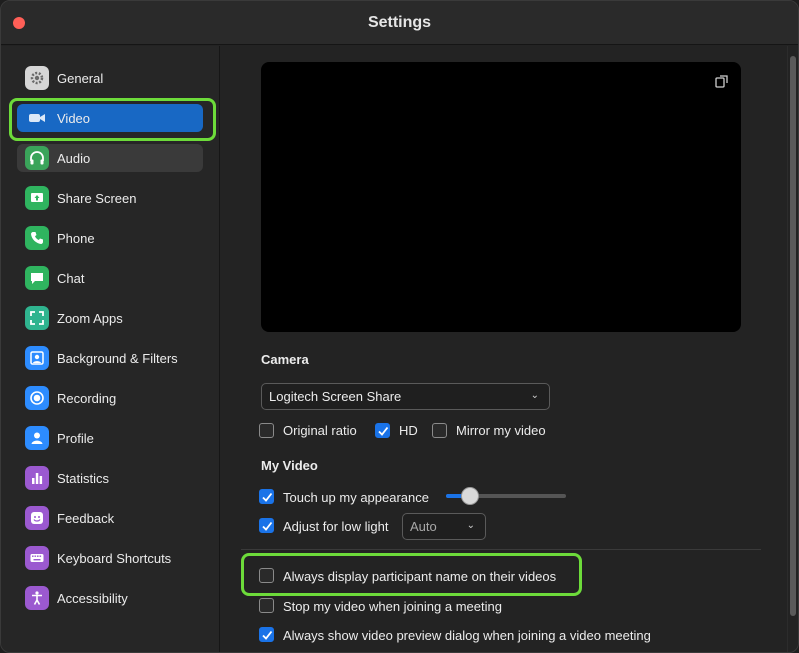 Image resolution: width=799 pixels, height=653 pixels. I want to click on sidebar-item-keyboard-shortcuts: Keyboard Shortcuts, so click(110, 558).